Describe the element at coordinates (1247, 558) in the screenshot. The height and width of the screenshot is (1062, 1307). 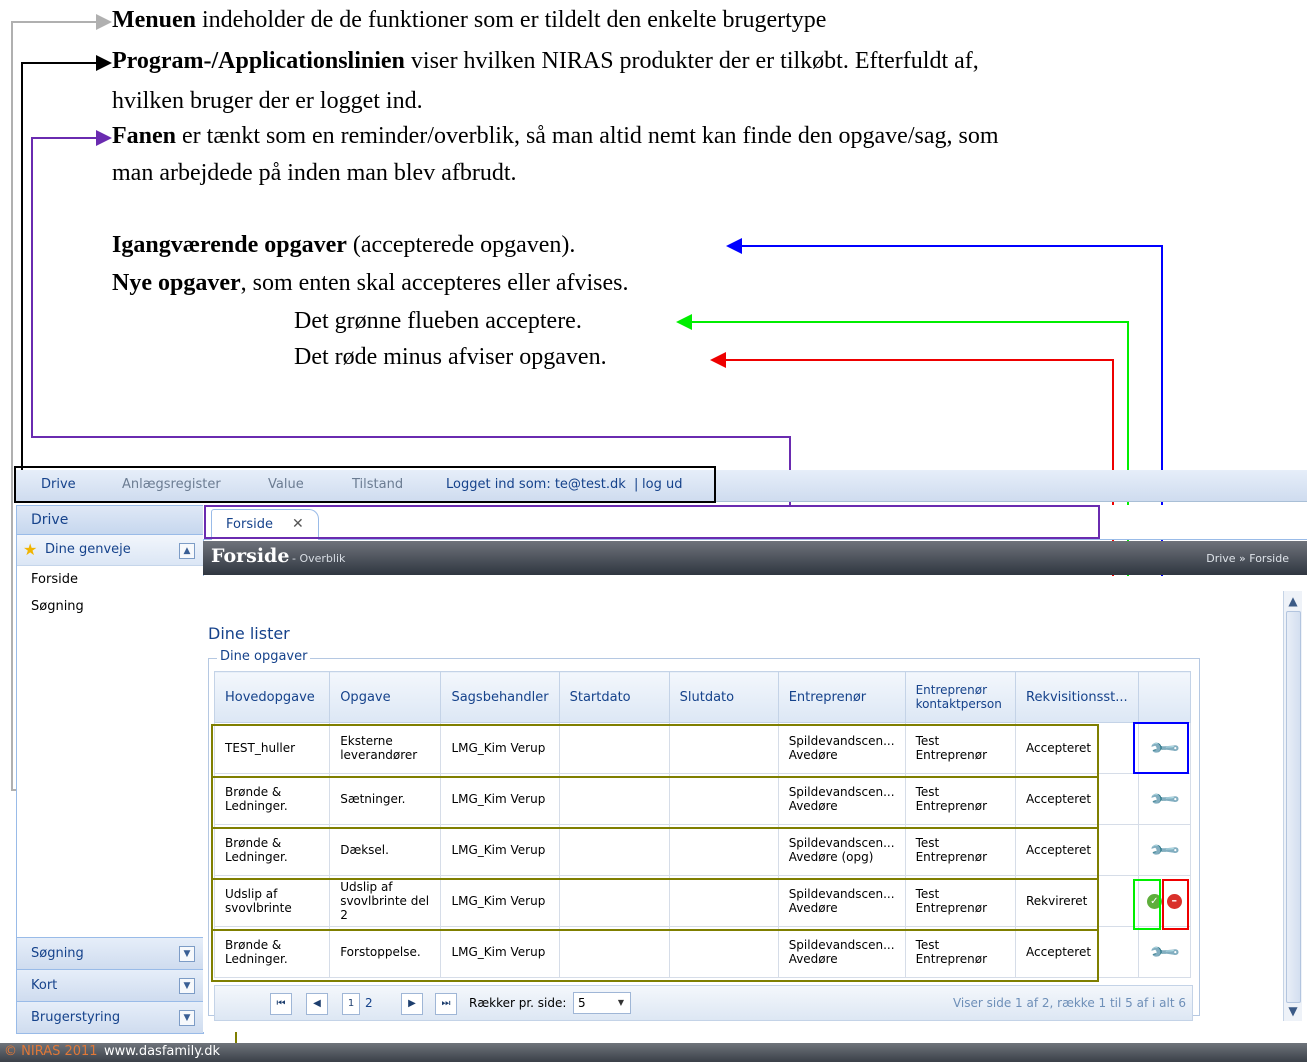
I see `breadcrumb: Drive » Forside` at that location.